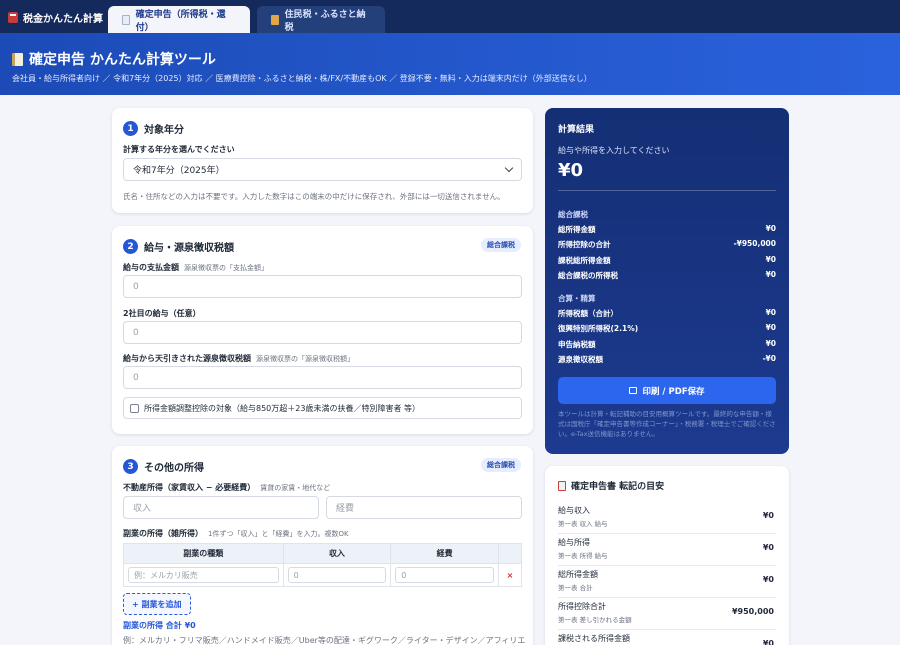  Describe the element at coordinates (588, 313) in the screenshot. I see `result-row-label: 所得税額（合計）` at that location.